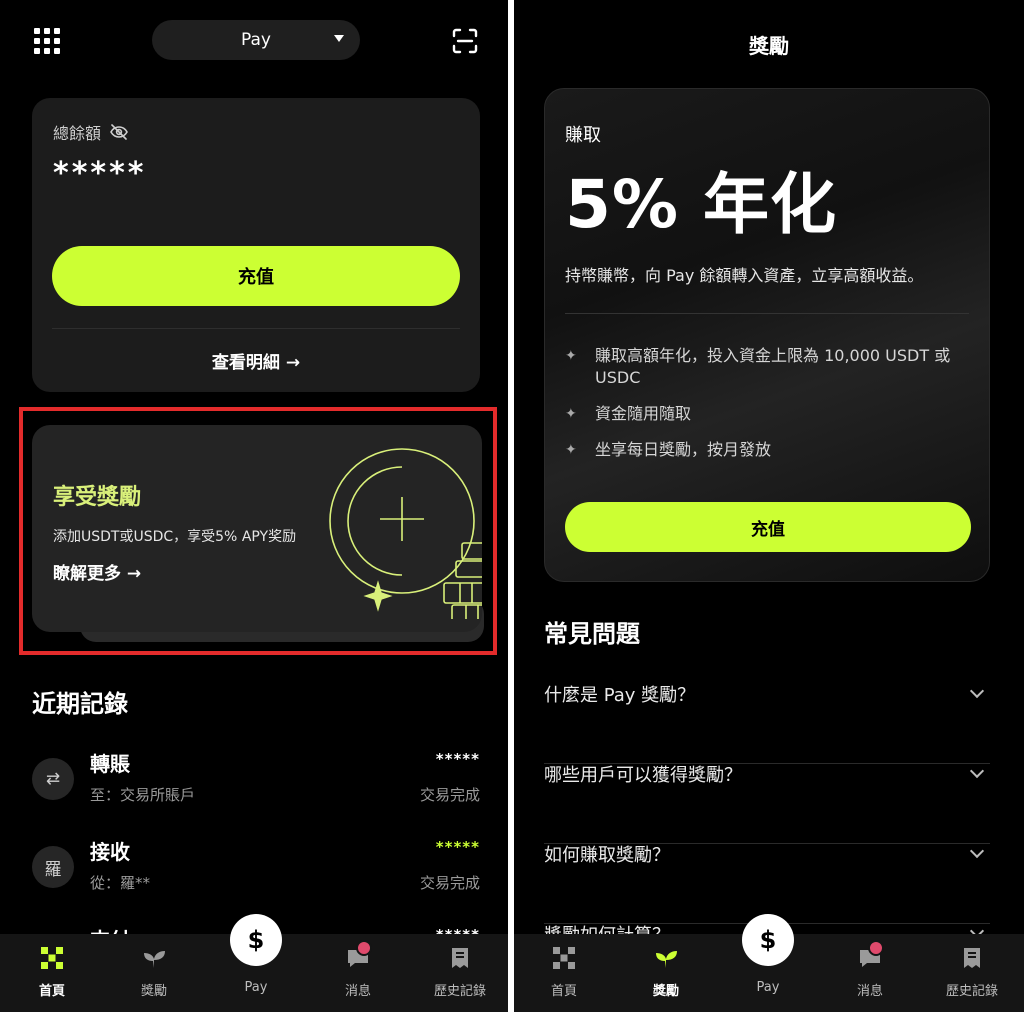  What do you see at coordinates (47, 41) in the screenshot?
I see `apps-grid-icon` at bounding box center [47, 41].